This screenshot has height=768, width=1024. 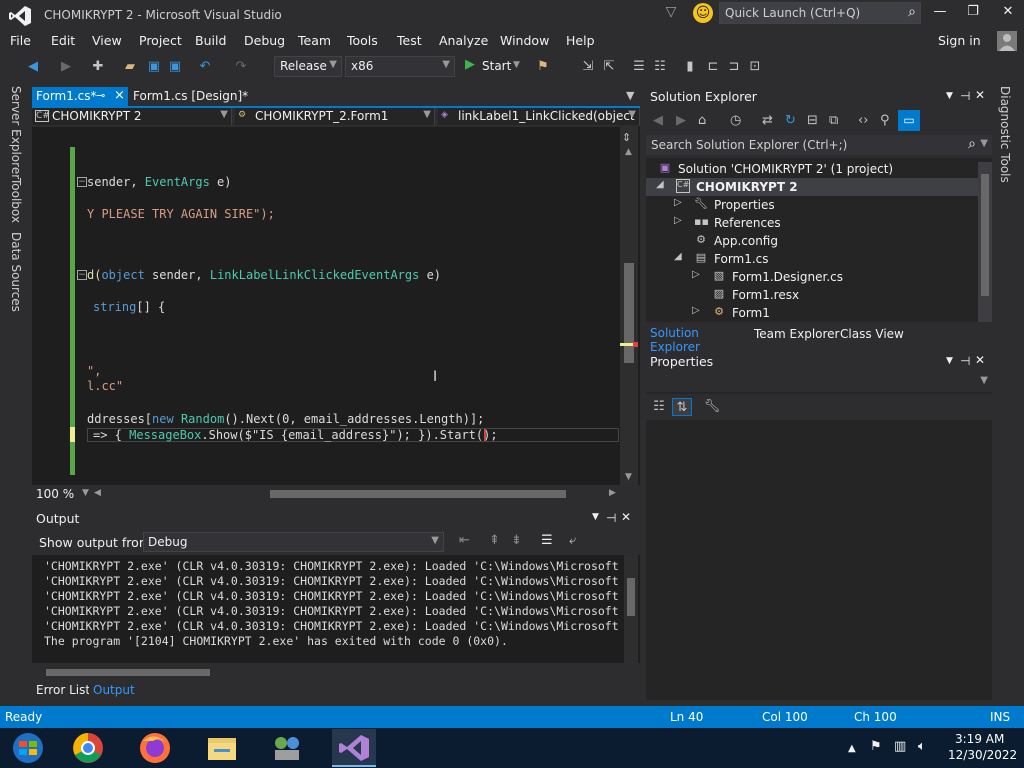 What do you see at coordinates (630, 95) in the screenshot?
I see `tab-list-dropdown-icon: ▼` at bounding box center [630, 95].